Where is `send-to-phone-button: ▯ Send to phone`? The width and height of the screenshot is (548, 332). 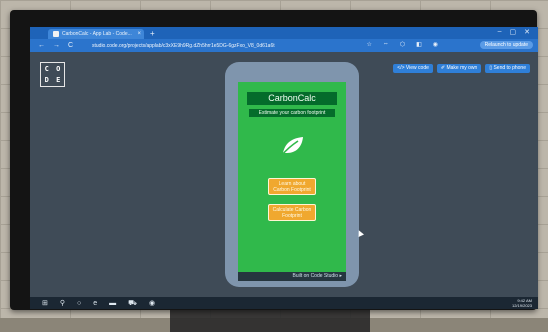
send-to-phone-button: ▯ Send to phone is located at coordinates (507, 68).